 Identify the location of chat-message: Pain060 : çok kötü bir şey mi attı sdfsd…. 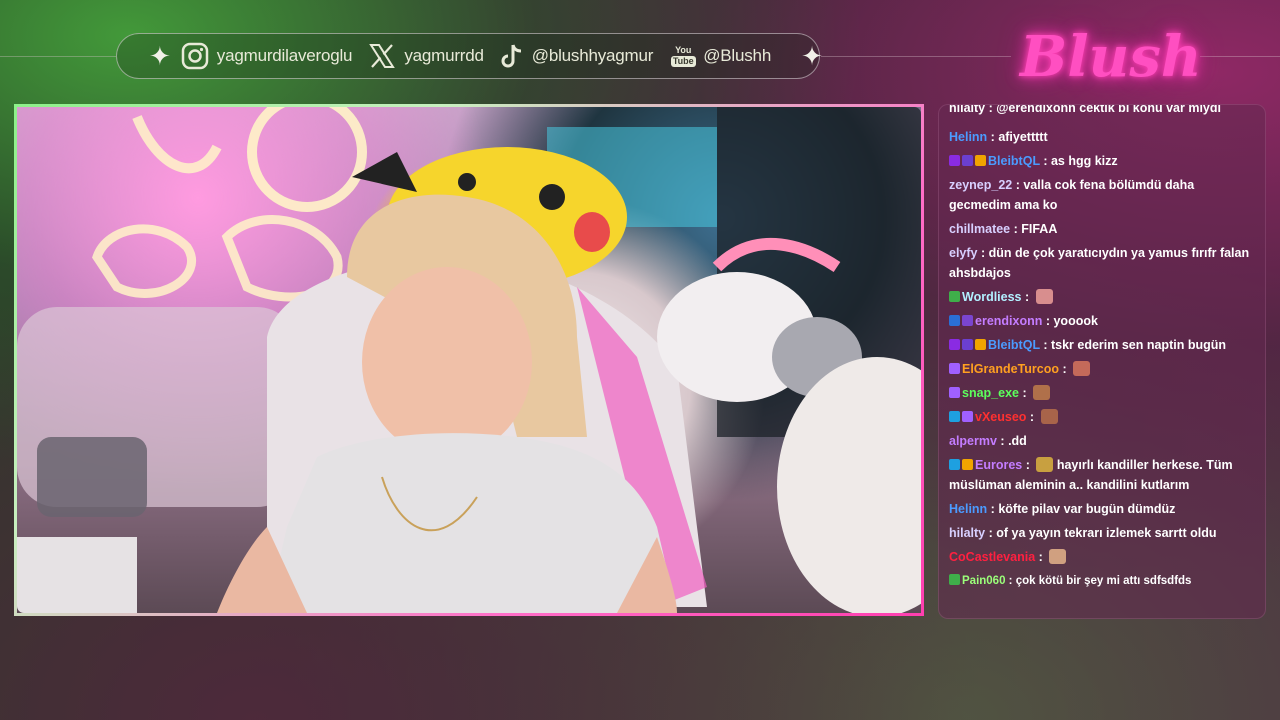
(1102, 581).